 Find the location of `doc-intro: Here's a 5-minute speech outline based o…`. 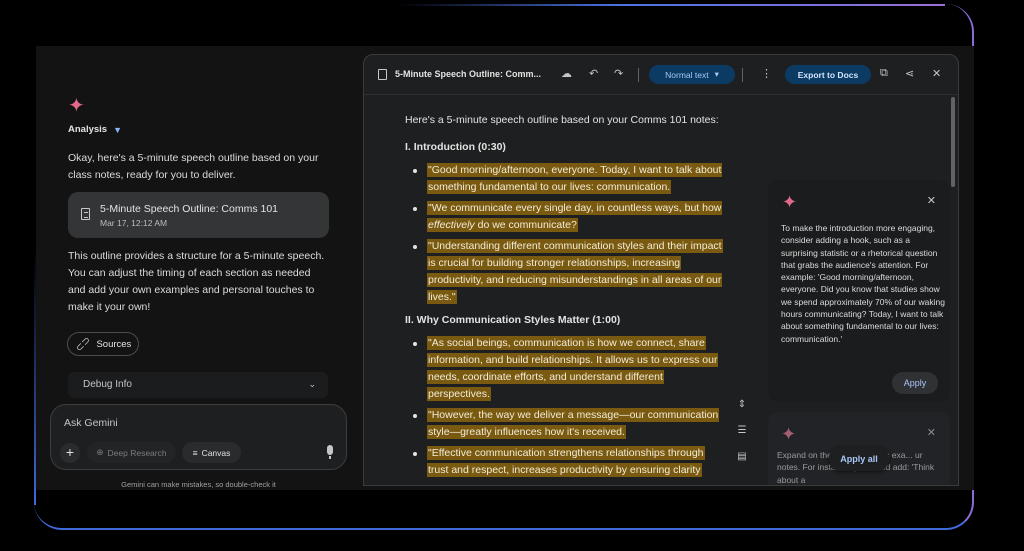

doc-intro: Here's a 5-minute speech outline based o… is located at coordinates (562, 120).